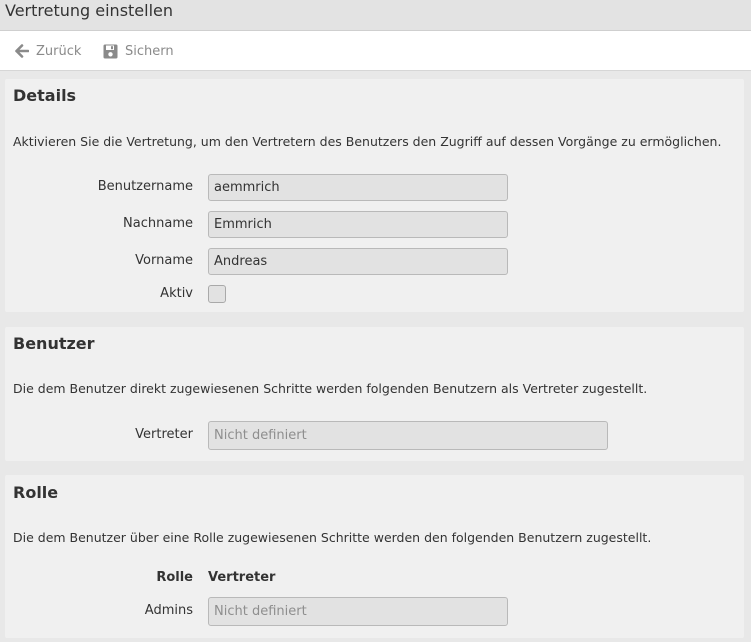  Describe the element at coordinates (36, 492) in the screenshot. I see `role-heading: Rolle` at that location.